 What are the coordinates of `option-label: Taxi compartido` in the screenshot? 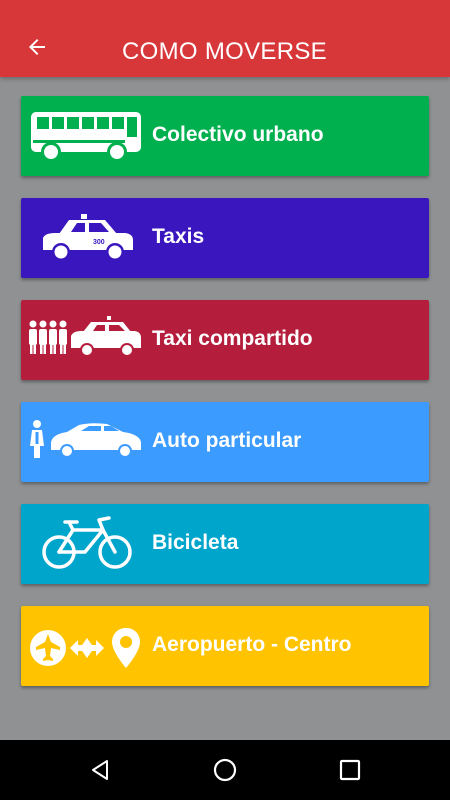 It's located at (232, 338).